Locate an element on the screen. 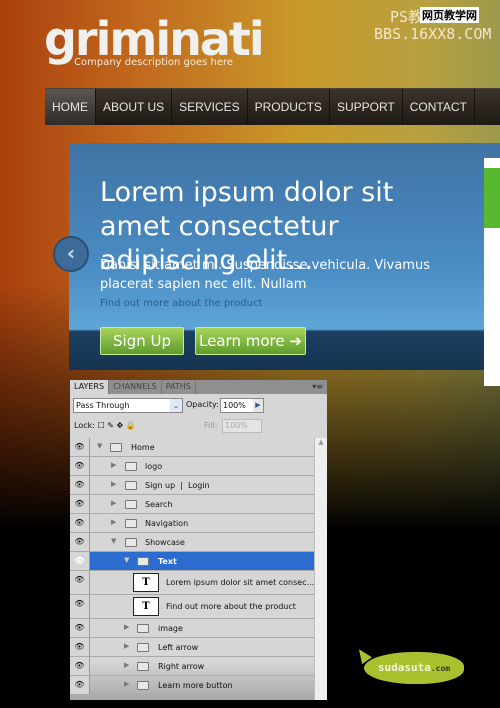  layer-name: Showcase is located at coordinates (165, 542).